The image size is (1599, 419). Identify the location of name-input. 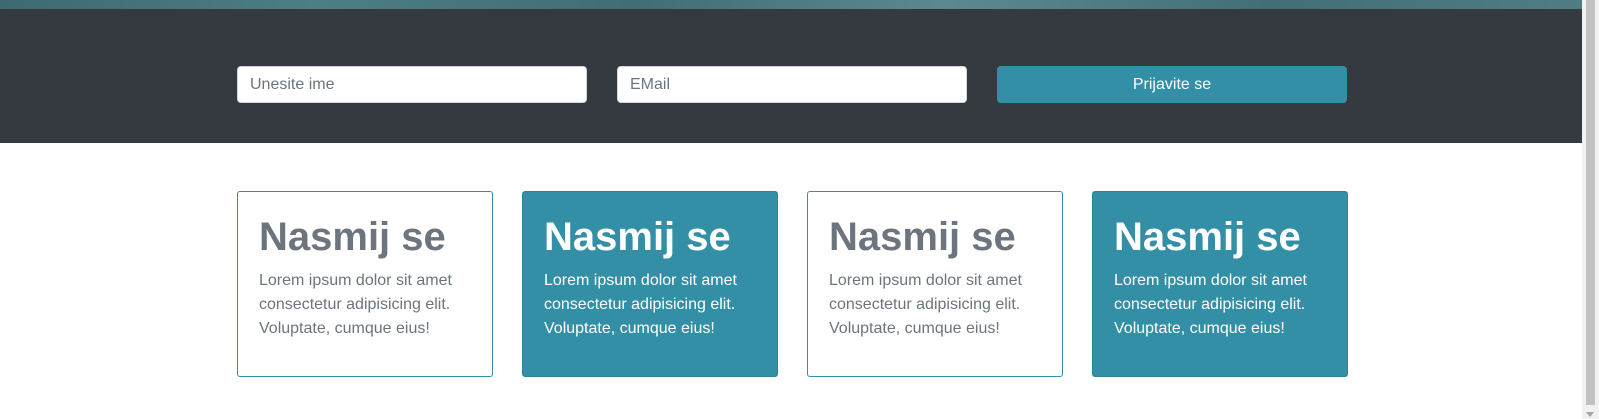
(412, 84).